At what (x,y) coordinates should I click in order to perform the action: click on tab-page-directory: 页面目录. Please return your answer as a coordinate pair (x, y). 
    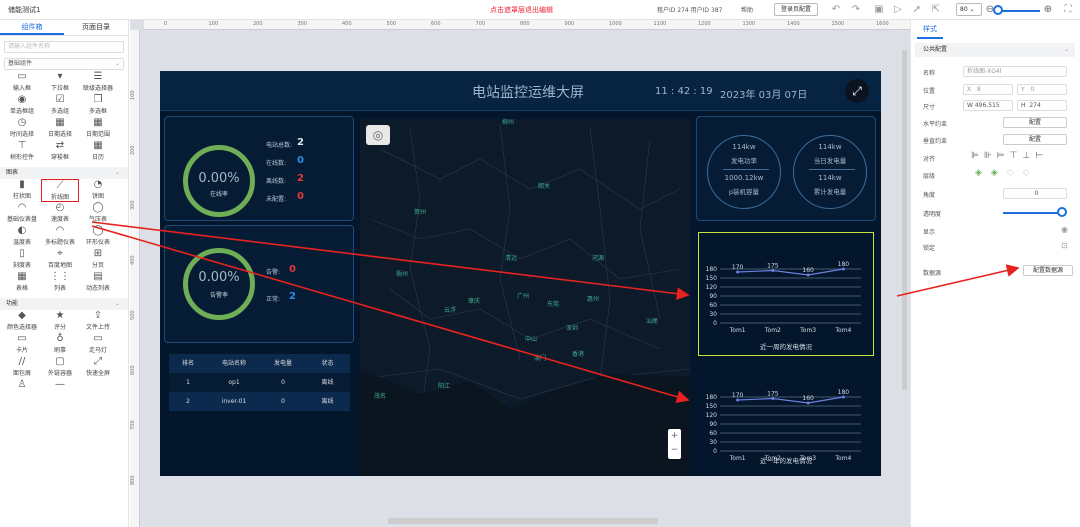
    Looking at the image, I should click on (96, 27).